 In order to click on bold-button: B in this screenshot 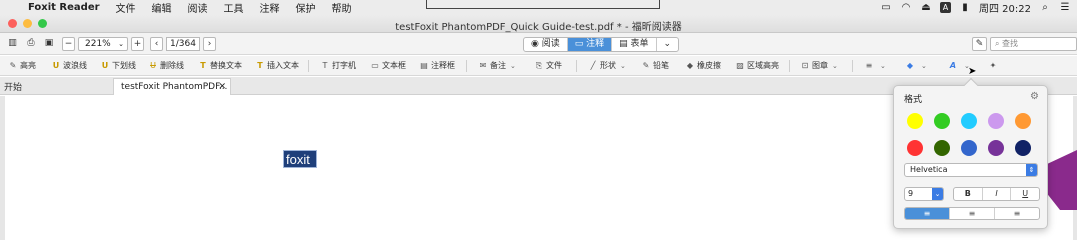, I will do `click(968, 194)`.